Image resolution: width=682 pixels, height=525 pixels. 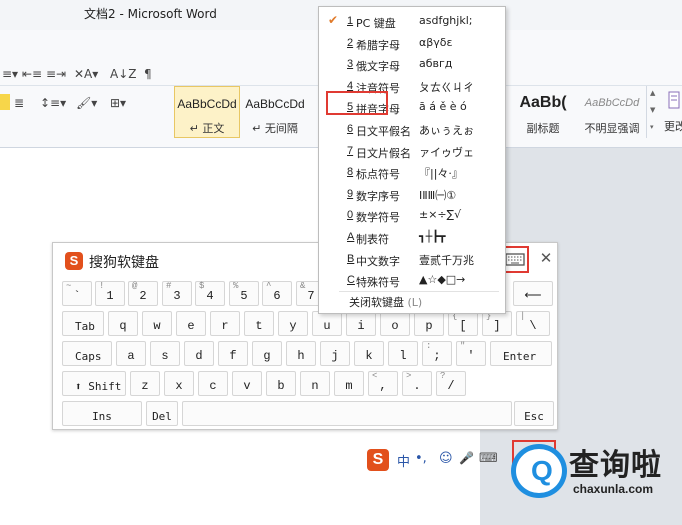 I want to click on keyboard-icon: ⌨, so click(x=488, y=458).